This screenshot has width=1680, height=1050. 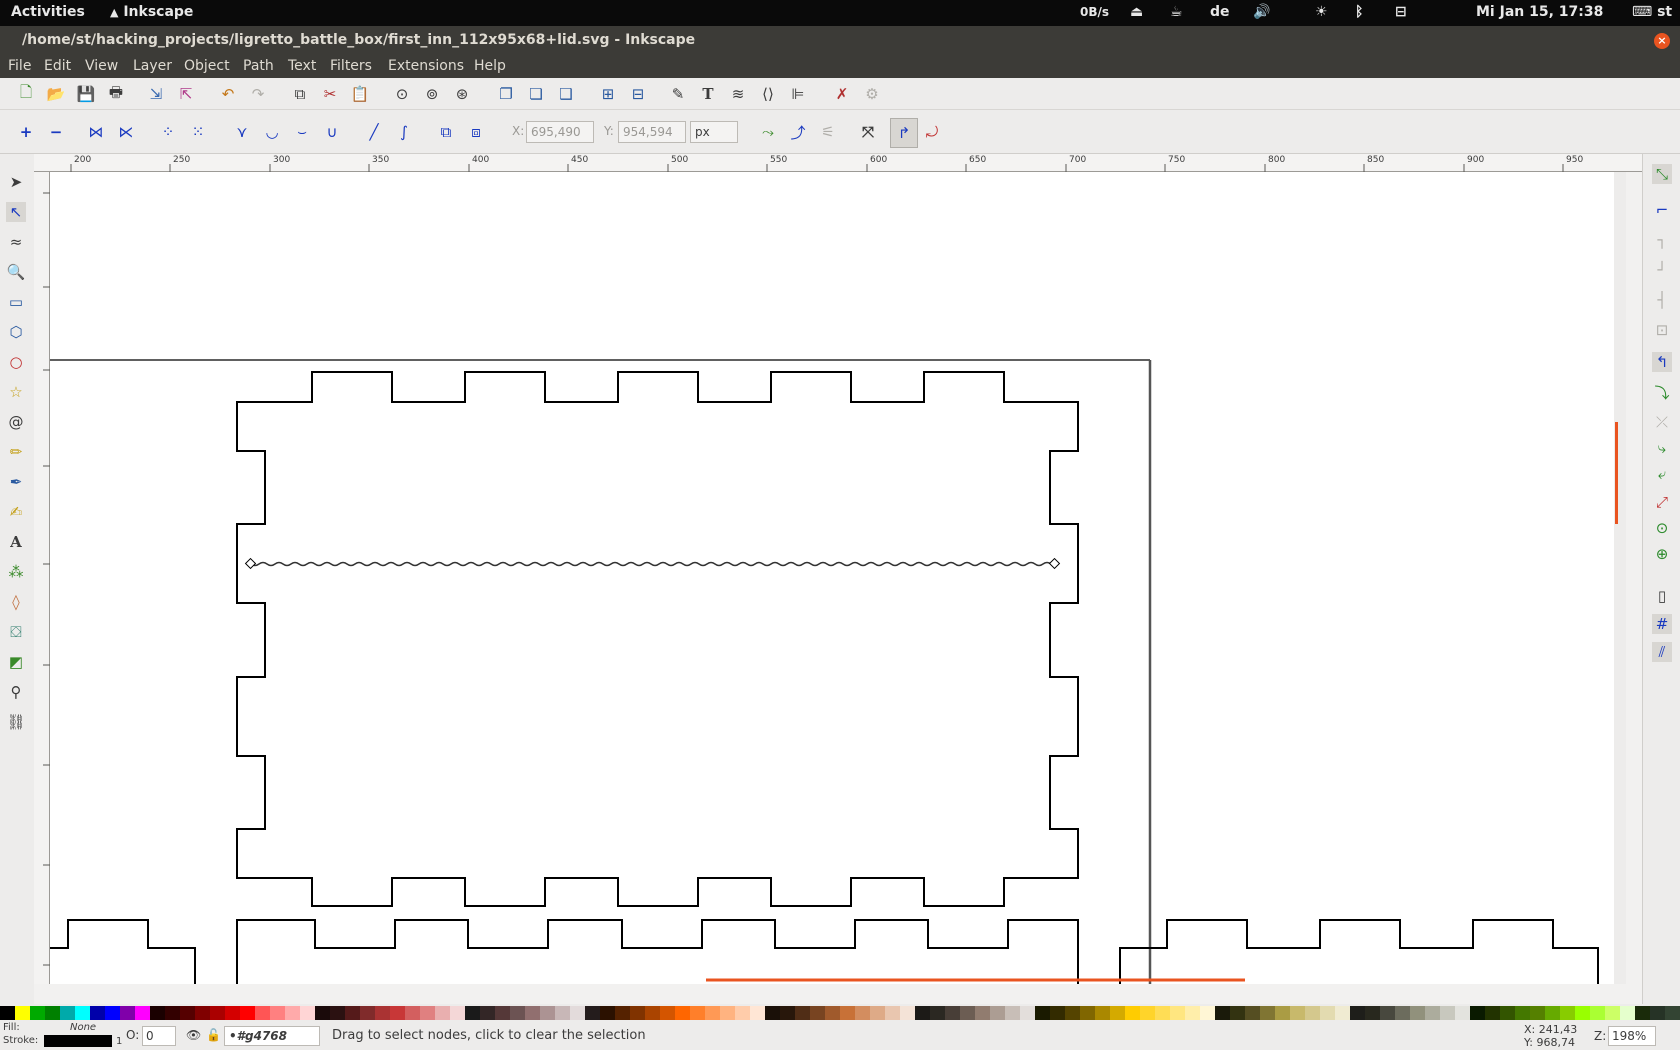 What do you see at coordinates (404, 132) in the screenshot?
I see `segment-curve-icon: ∫` at bounding box center [404, 132].